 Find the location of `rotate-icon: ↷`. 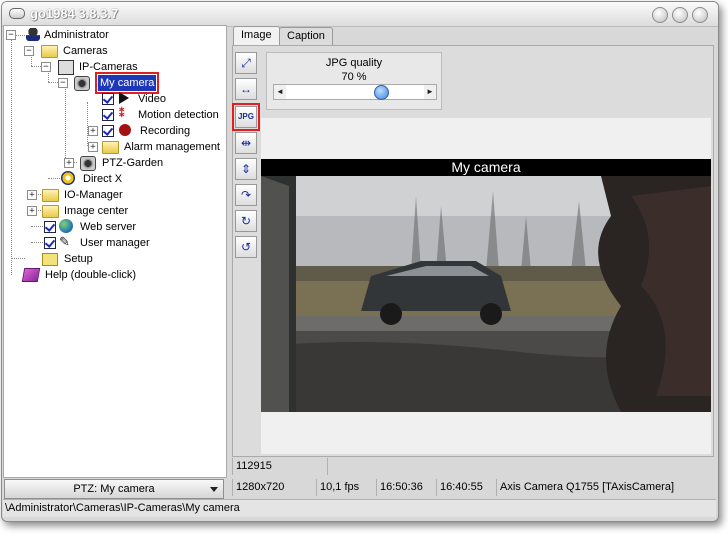

rotate-icon: ↷ is located at coordinates (246, 195).